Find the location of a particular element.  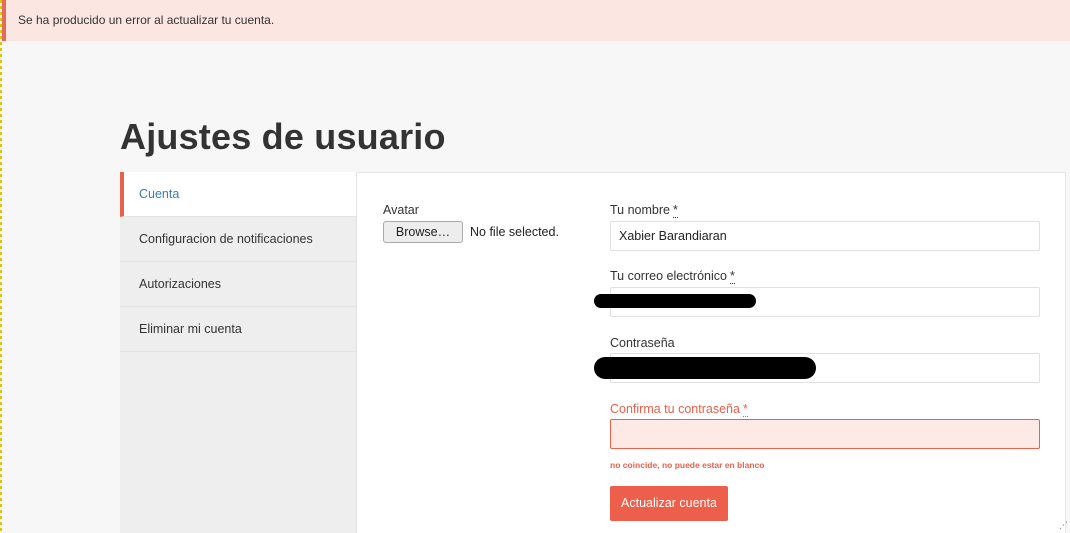

sidebar-item-autorizaciones: Autorizaciones is located at coordinates (238, 284).